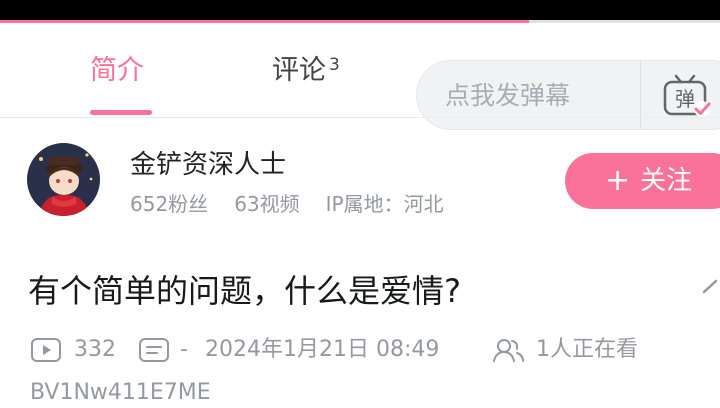 This screenshot has width=720, height=408. What do you see at coordinates (169, 204) in the screenshot?
I see `follower-count: 652粉丝` at bounding box center [169, 204].